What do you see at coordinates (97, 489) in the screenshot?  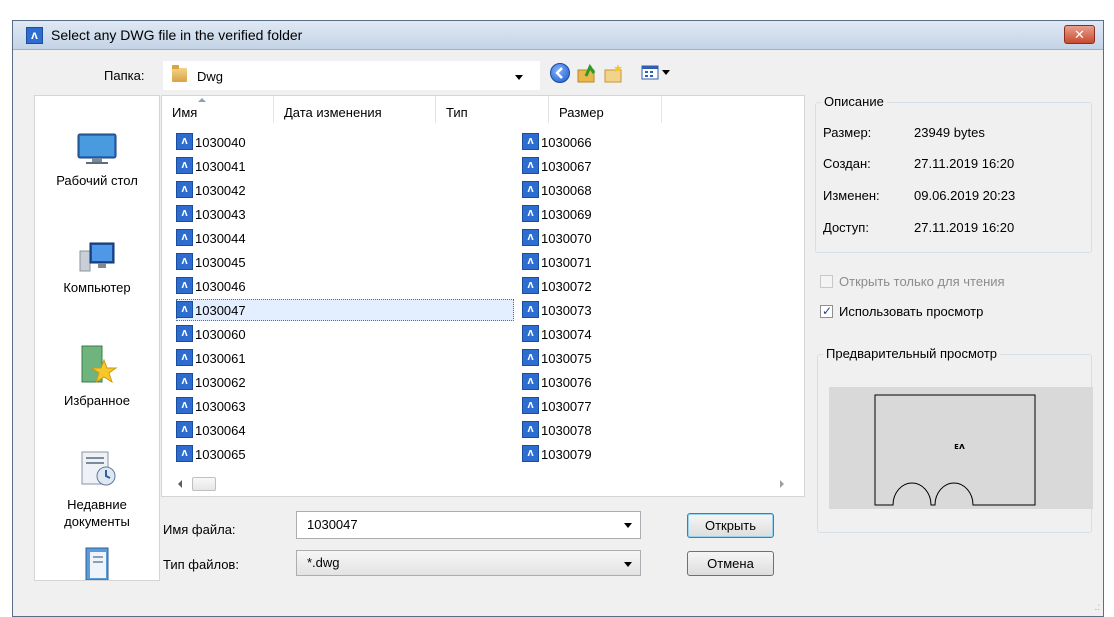 I see `place-recent-documents: Недавние документы` at bounding box center [97, 489].